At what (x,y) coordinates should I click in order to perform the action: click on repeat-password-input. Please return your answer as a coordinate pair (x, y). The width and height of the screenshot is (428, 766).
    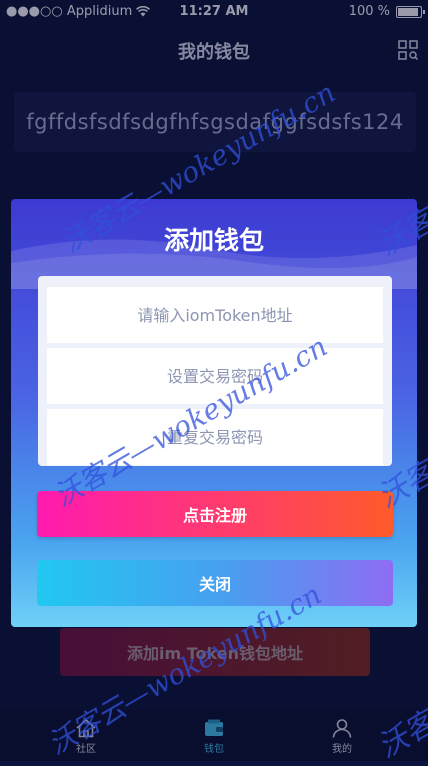
    Looking at the image, I should click on (215, 437).